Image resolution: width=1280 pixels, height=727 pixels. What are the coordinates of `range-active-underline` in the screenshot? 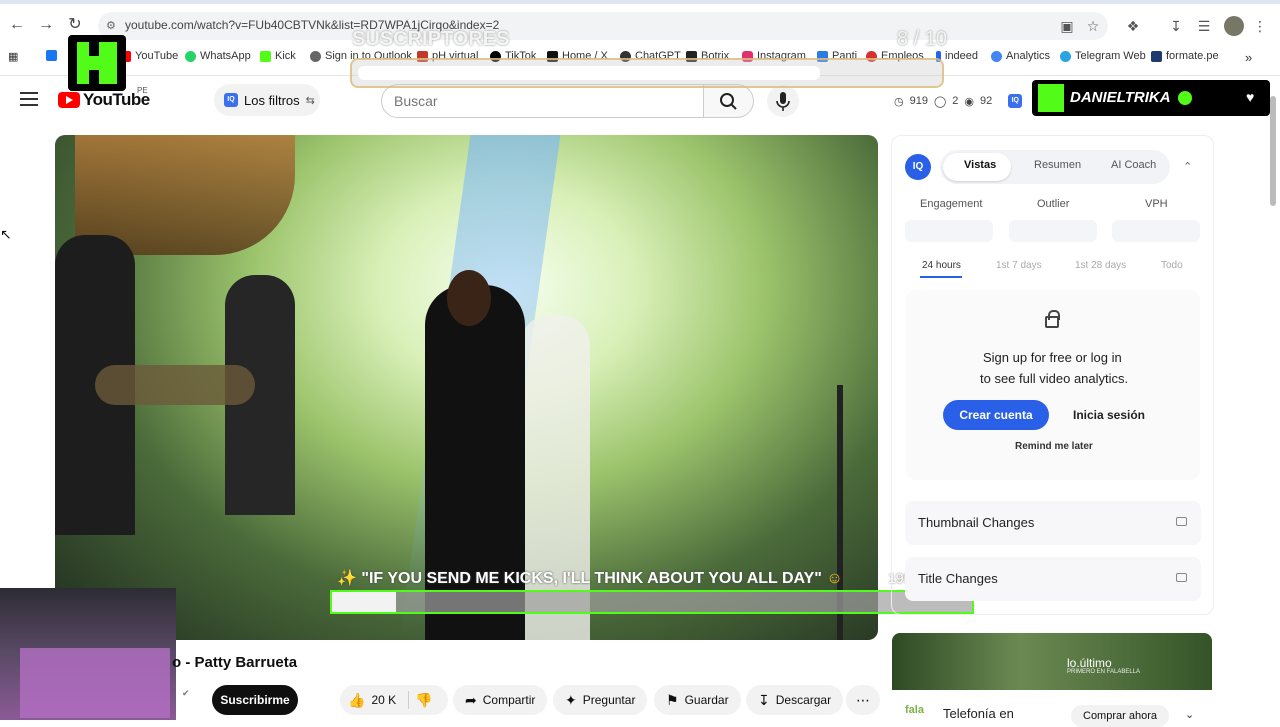 It's located at (941, 277).